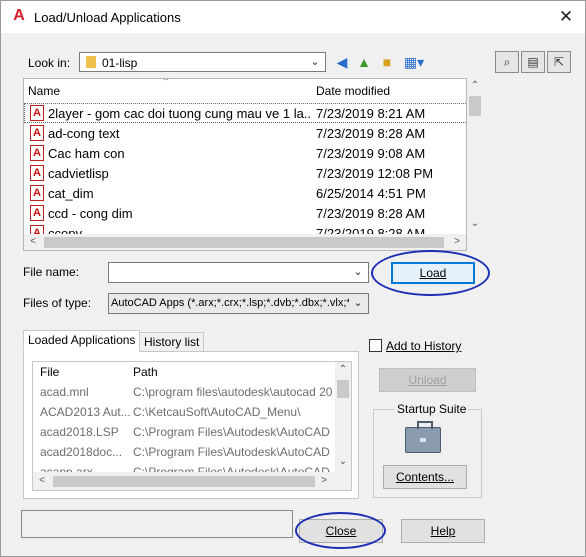 Image resolution: width=586 pixels, height=557 pixels. Describe the element at coordinates (342, 62) in the screenshot. I see `back-icon: ◀` at that location.